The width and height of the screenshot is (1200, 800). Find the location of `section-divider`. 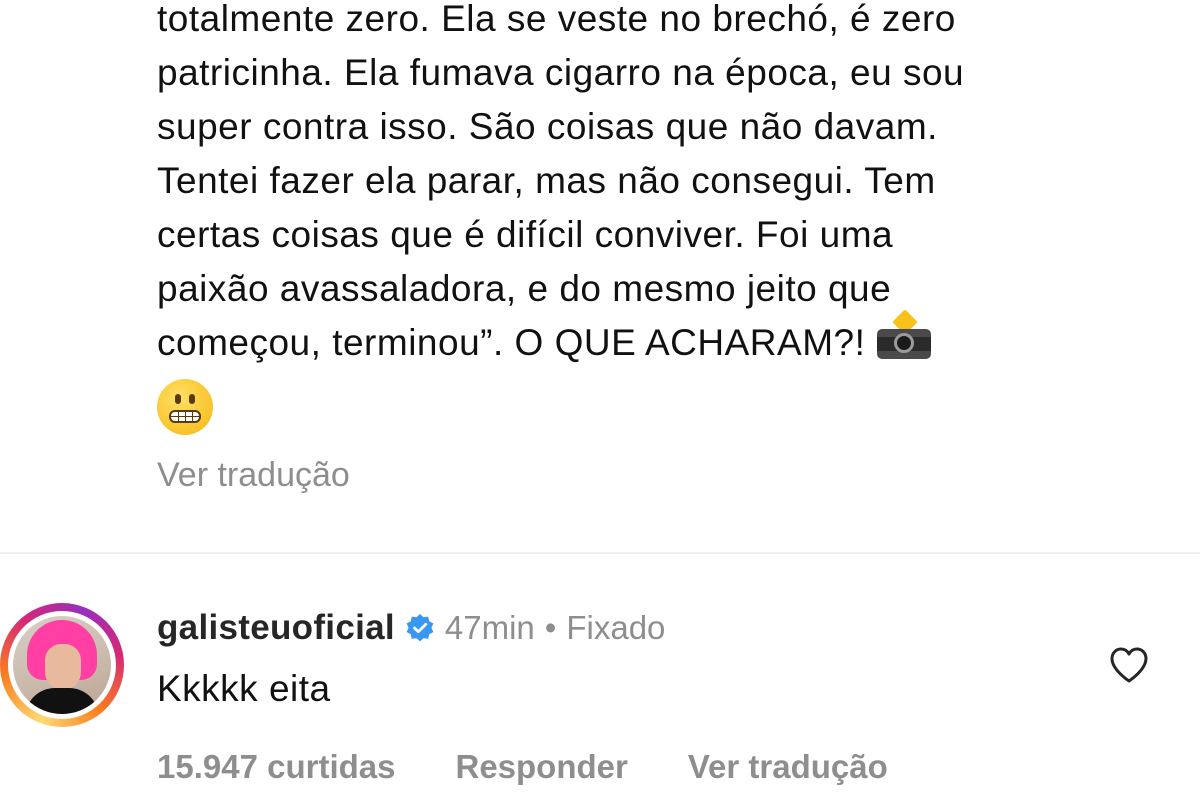

section-divider is located at coordinates (600, 553).